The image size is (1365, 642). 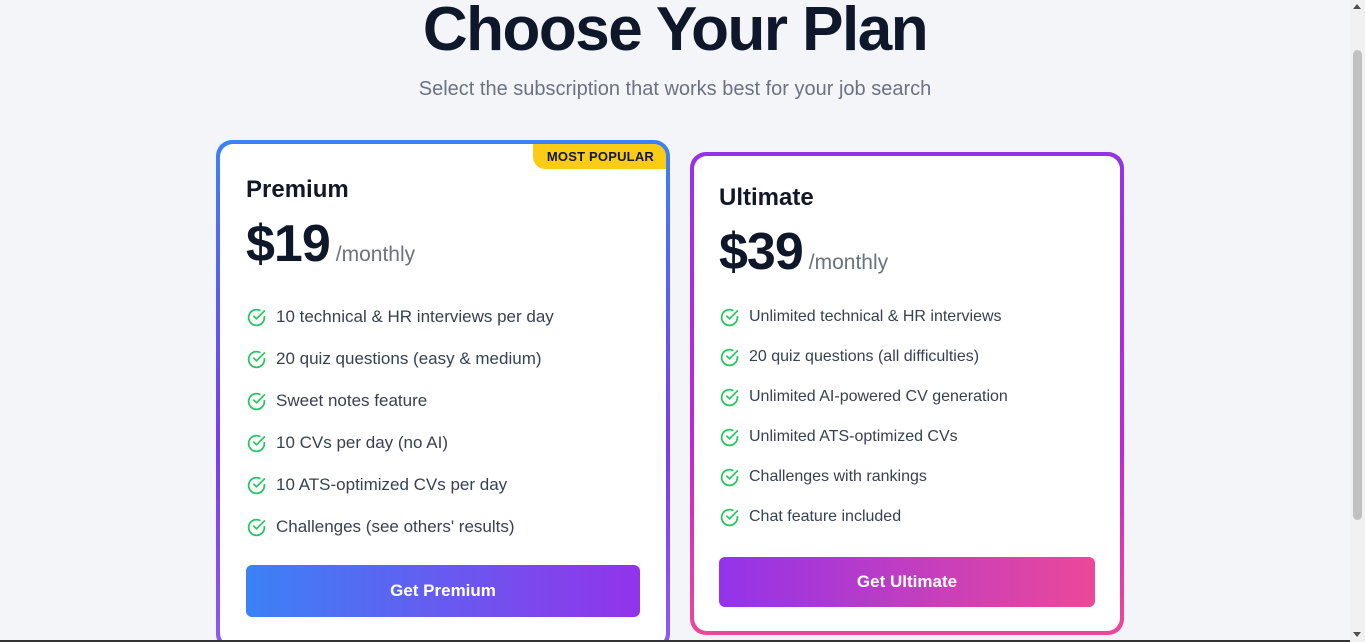 What do you see at coordinates (825, 516) in the screenshot?
I see `feature-text: Chat feature included` at bounding box center [825, 516].